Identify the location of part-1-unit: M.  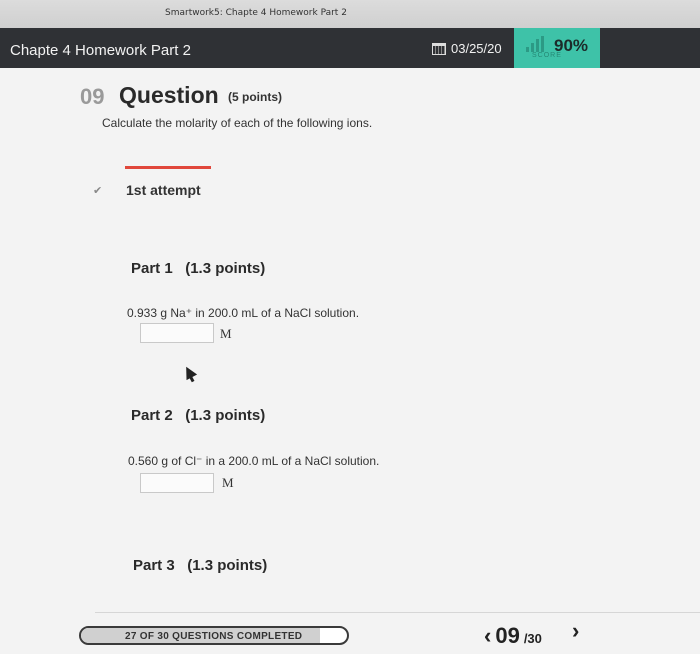
(226, 333).